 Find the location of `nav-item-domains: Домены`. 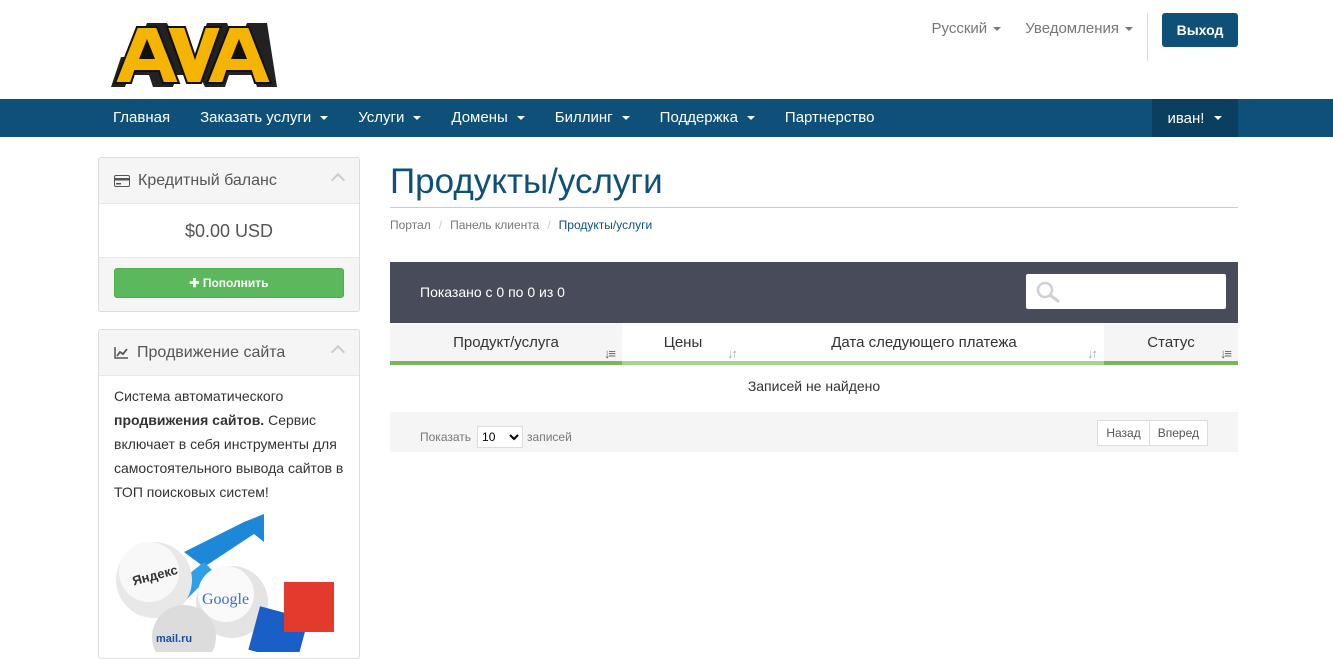

nav-item-domains: Домены is located at coordinates (487, 118).